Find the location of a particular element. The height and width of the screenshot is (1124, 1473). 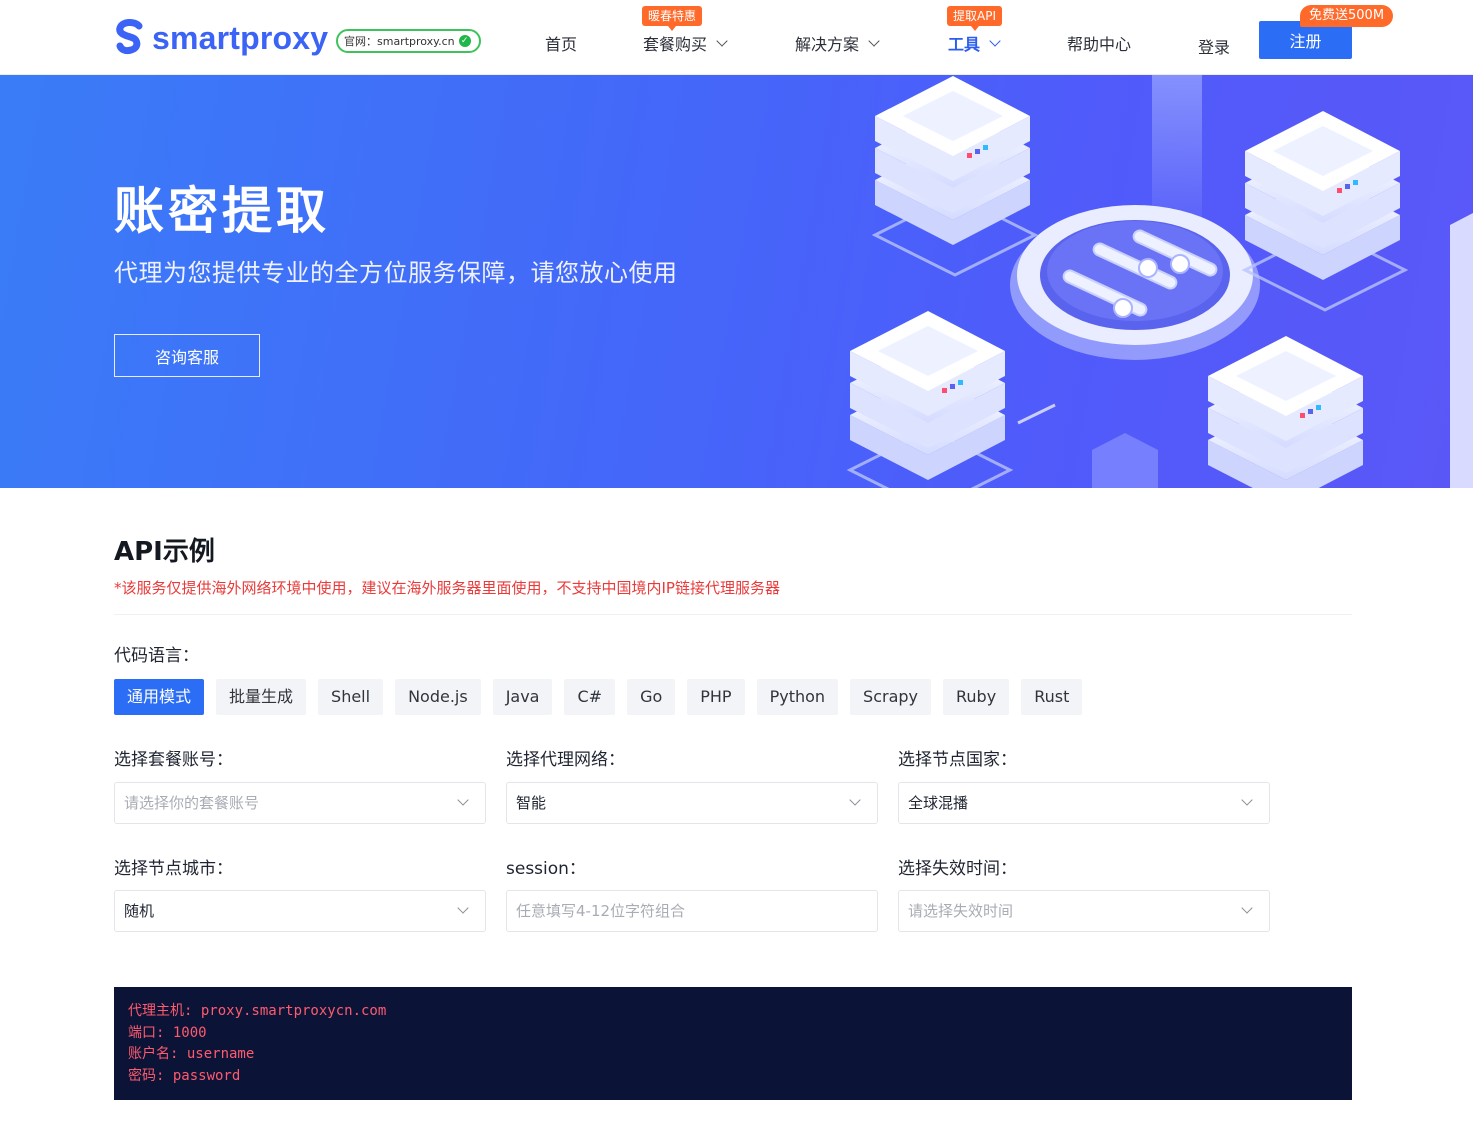

nav-item-label: 套餐购买 is located at coordinates (675, 44).